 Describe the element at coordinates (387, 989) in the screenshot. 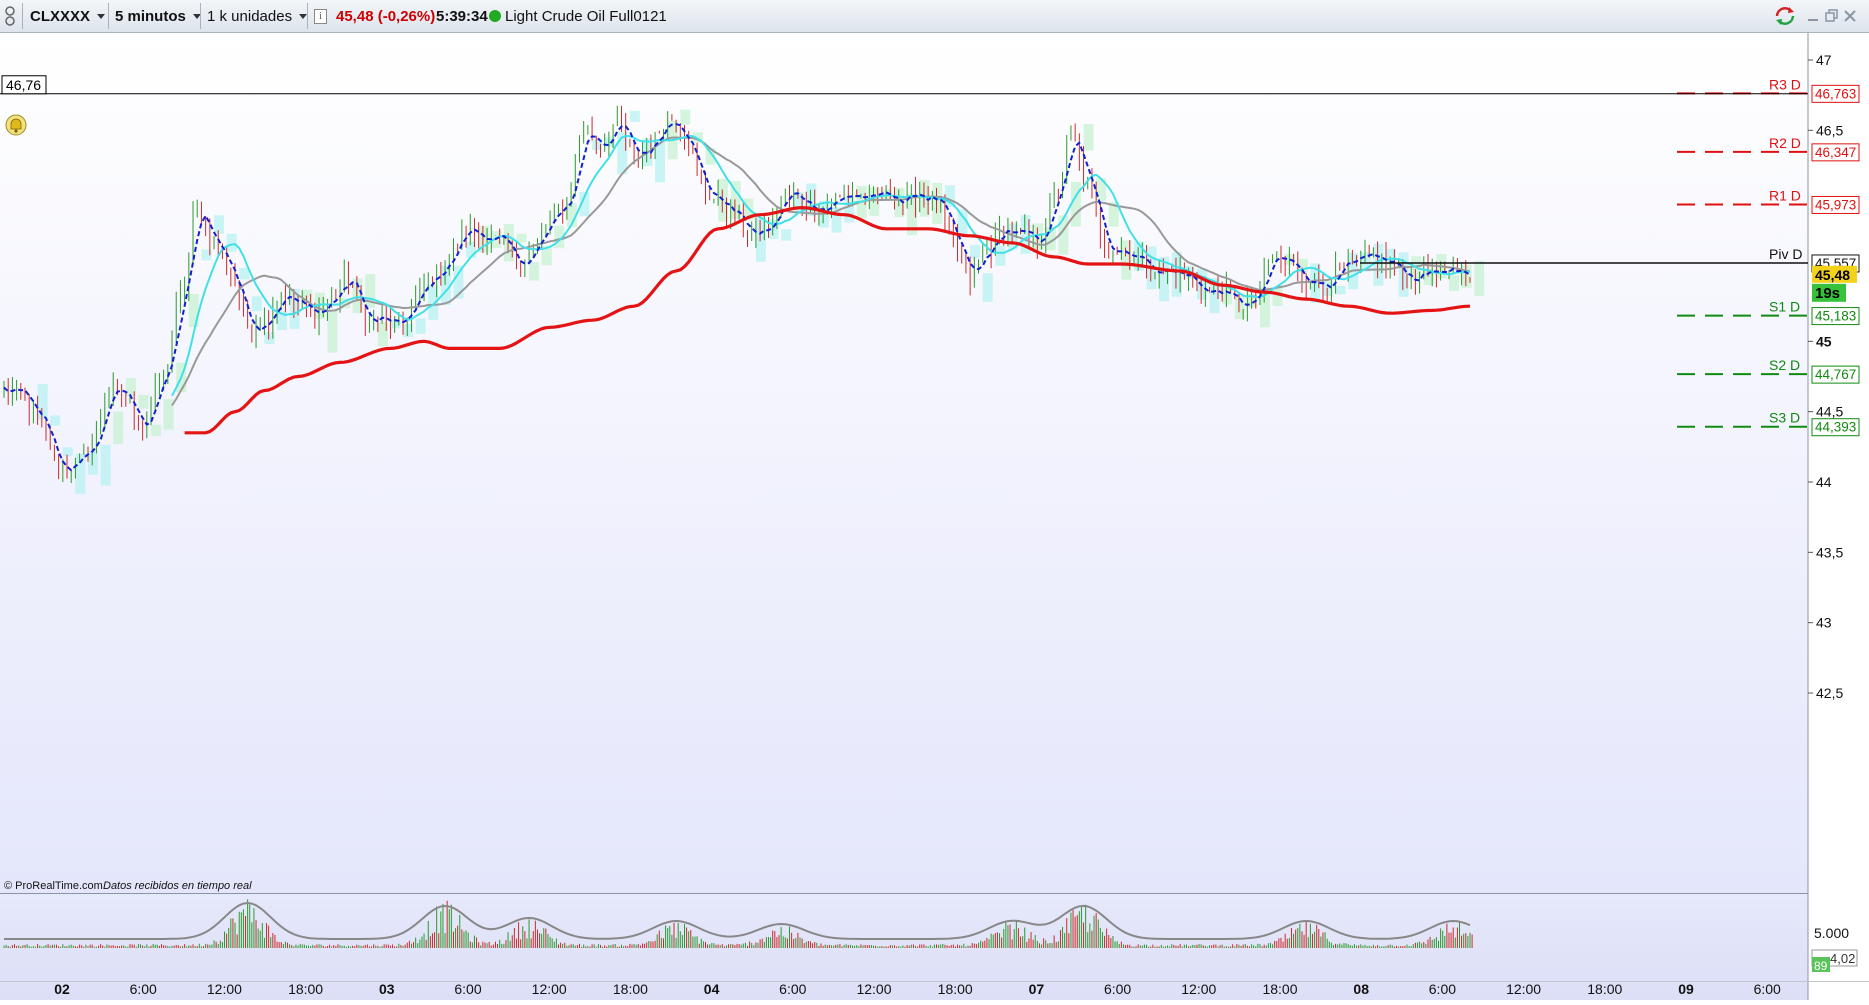

I see `time-axis-label: 03` at that location.